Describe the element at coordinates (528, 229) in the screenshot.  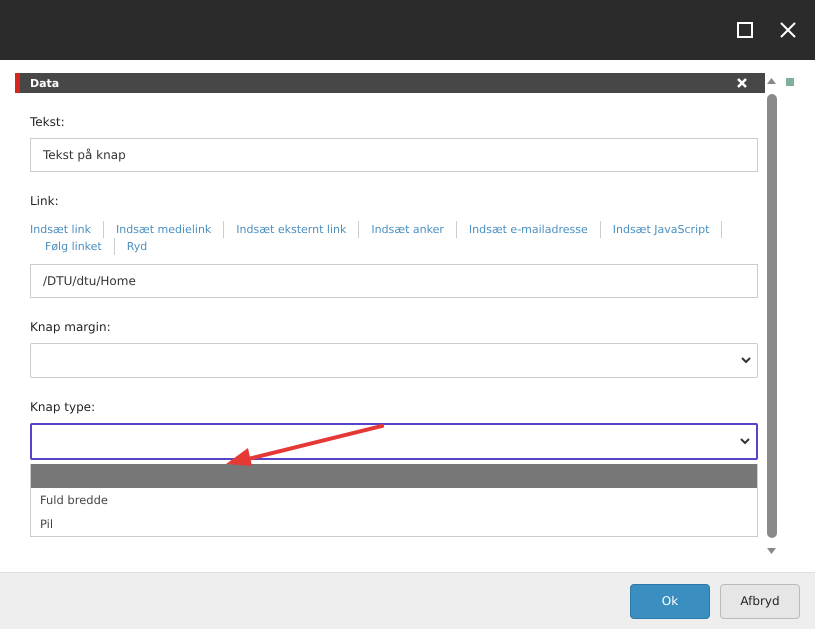
I see `link: Indsæt e-mailadresse` at that location.